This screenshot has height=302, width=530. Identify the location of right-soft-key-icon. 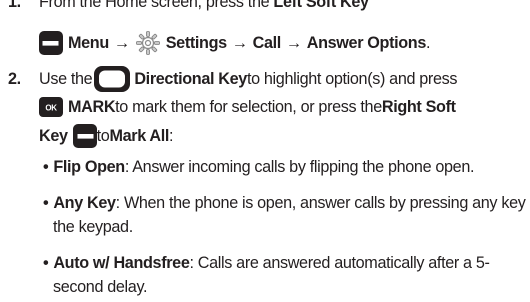
(84, 136).